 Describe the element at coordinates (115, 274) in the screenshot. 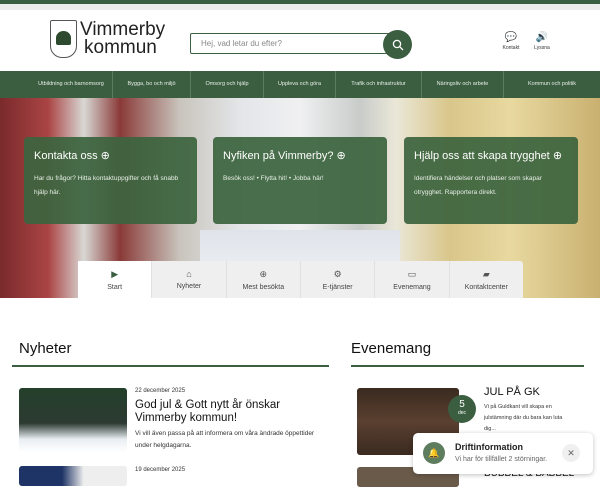

I see `play-icon: ▶` at that location.